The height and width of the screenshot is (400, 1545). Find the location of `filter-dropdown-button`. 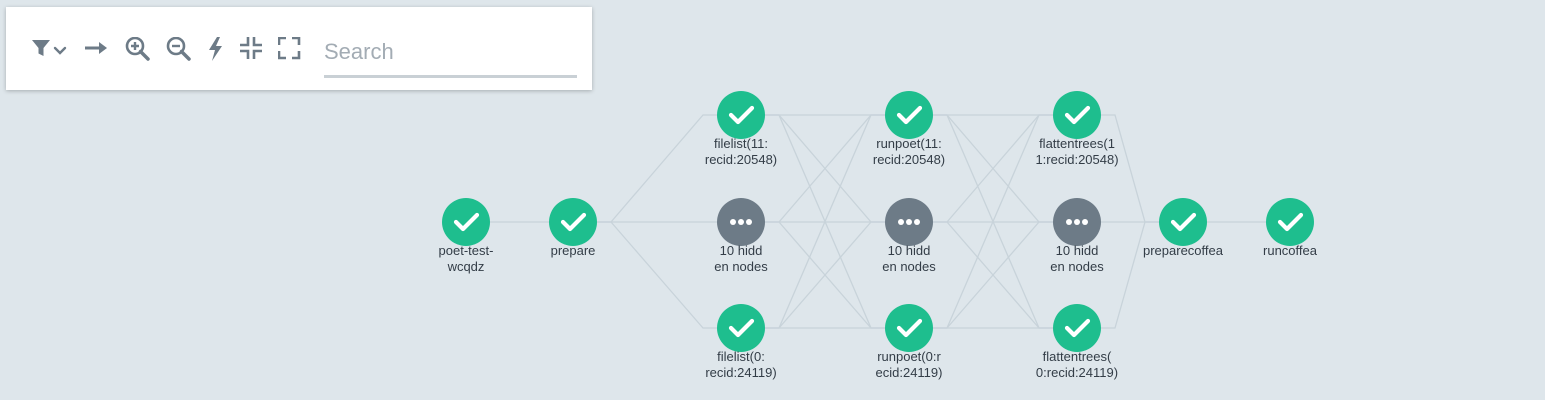

filter-dropdown-button is located at coordinates (50, 53).